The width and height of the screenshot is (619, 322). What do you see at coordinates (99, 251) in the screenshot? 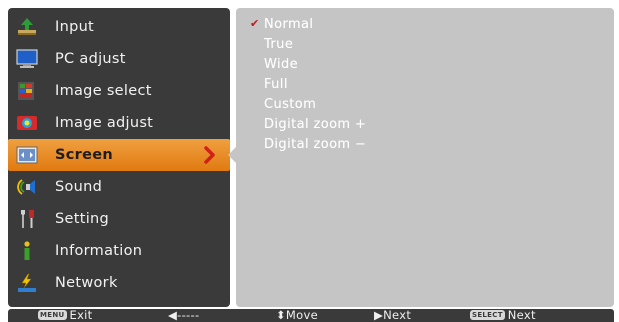
I see `menu-item-label: Information` at bounding box center [99, 251].